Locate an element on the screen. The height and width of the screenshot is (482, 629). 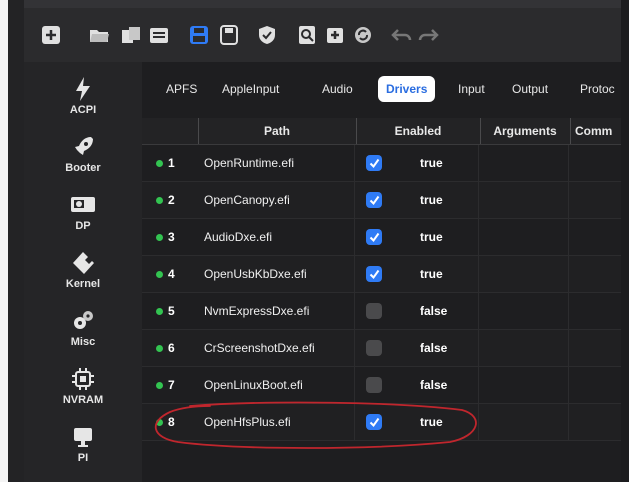
row-number: 1 is located at coordinates (171, 163).